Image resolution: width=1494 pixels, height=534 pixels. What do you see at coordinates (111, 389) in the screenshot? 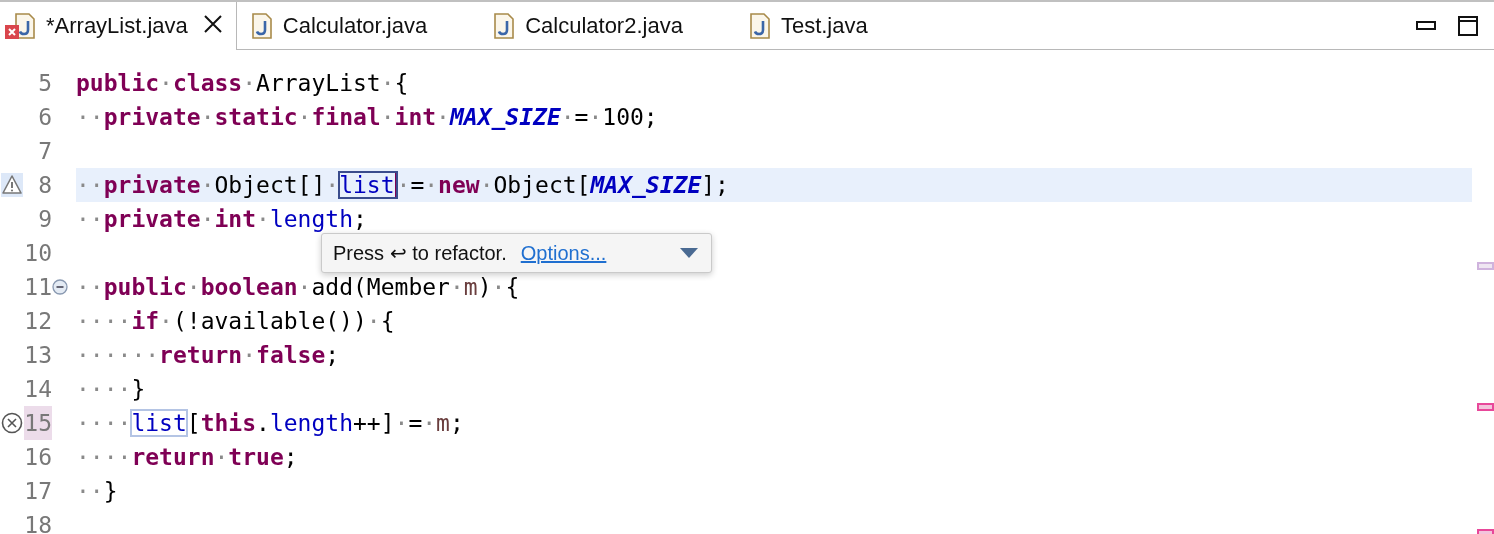
I see `code-line: ····}` at bounding box center [111, 389].